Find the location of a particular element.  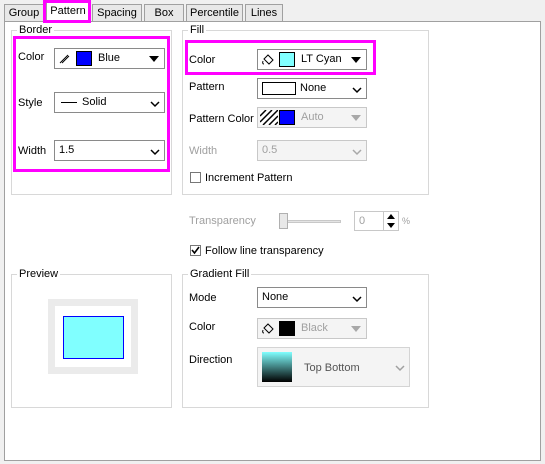

preview-canvas is located at coordinates (93, 336).